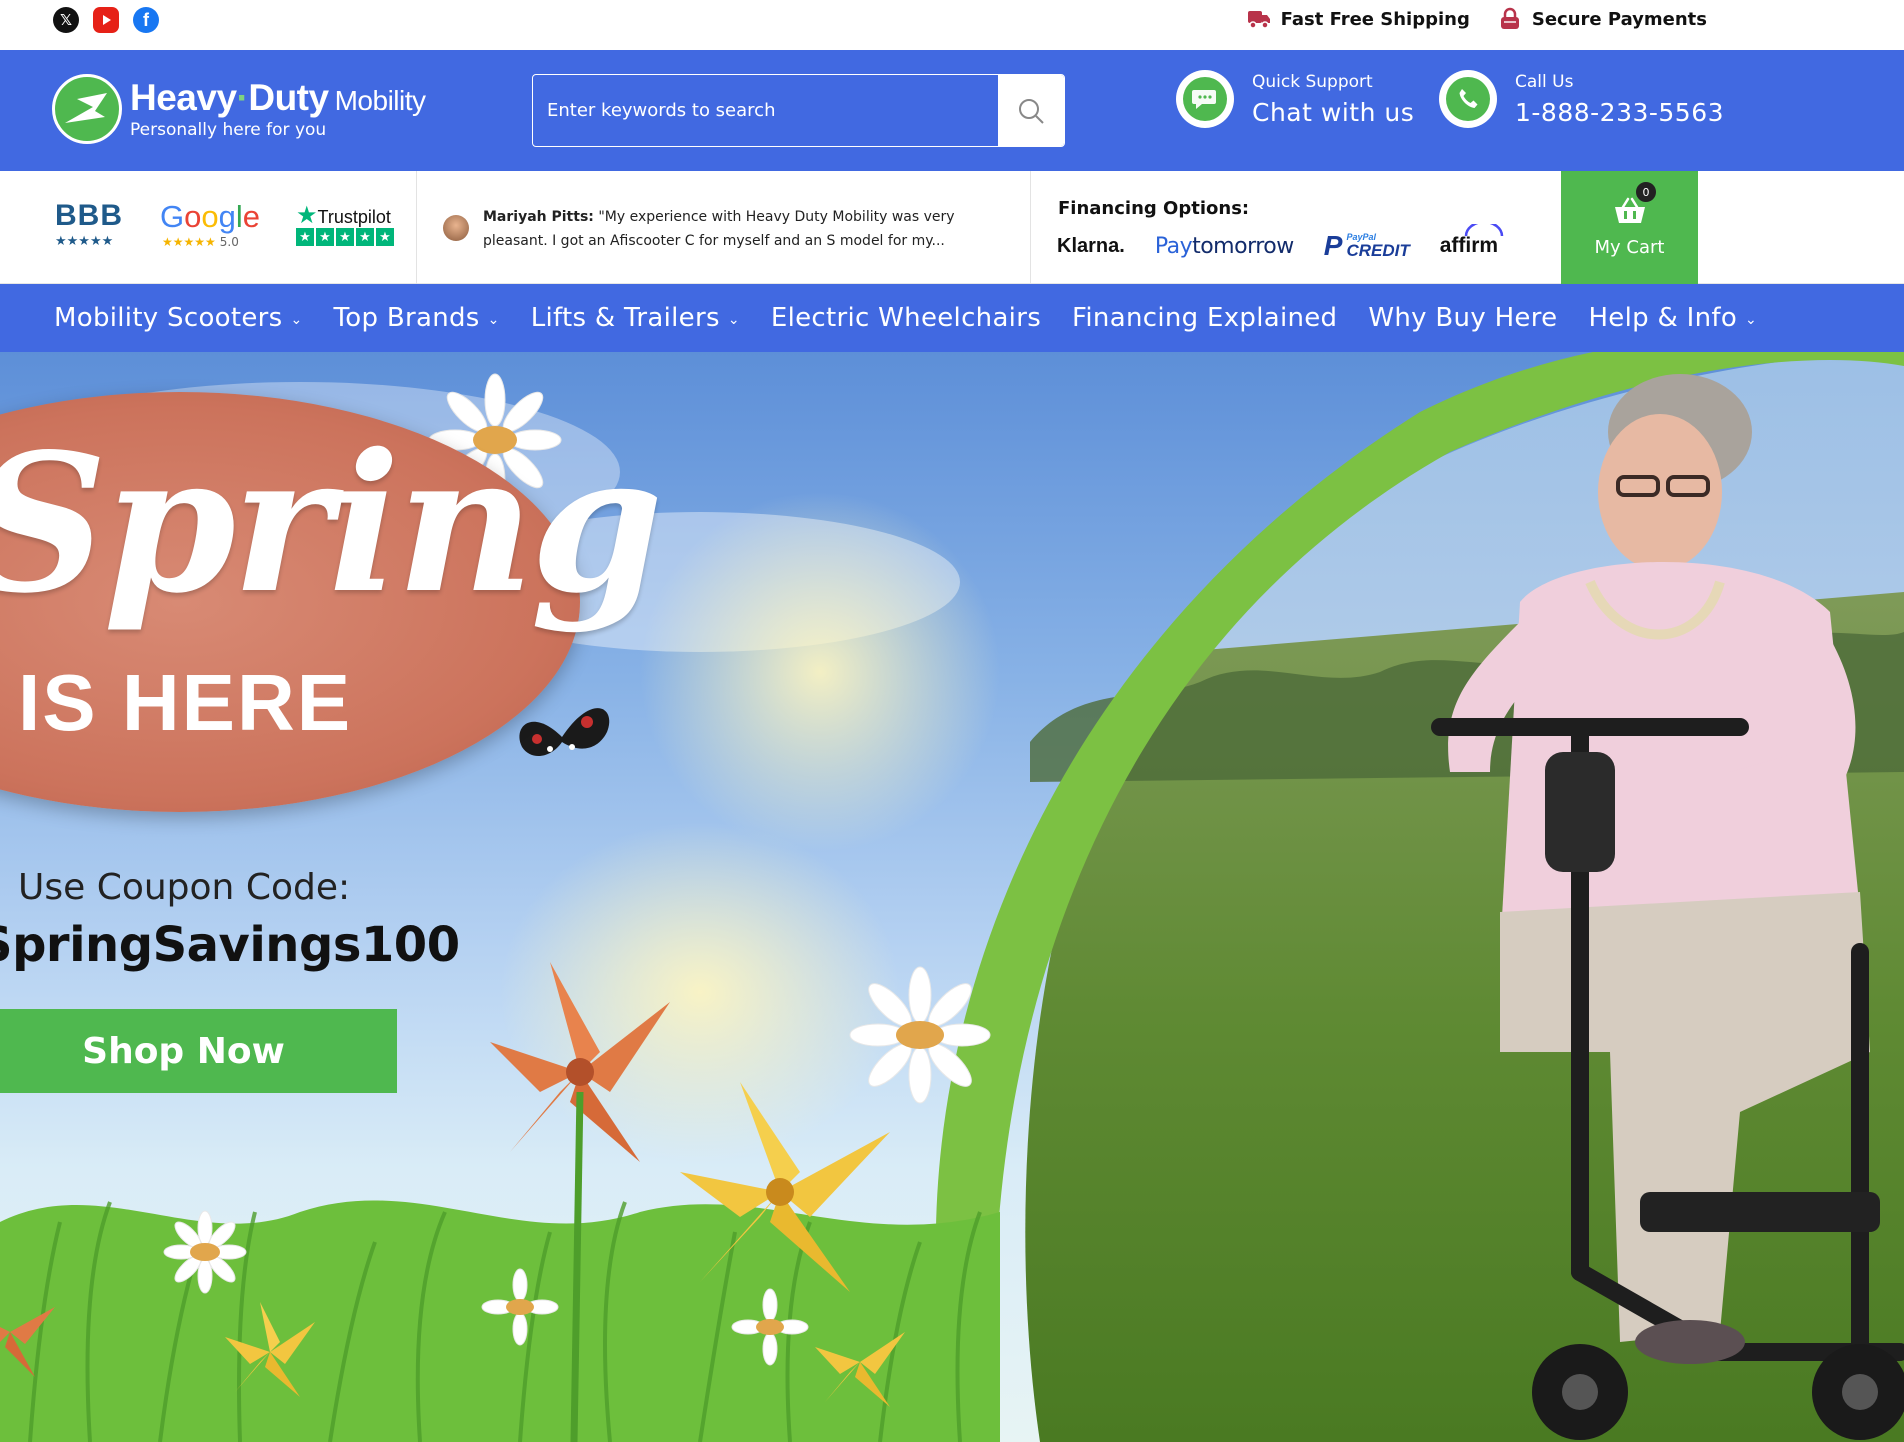 This screenshot has width=1904, height=1442. What do you see at coordinates (1205, 99) in the screenshot?
I see `chat-icon` at bounding box center [1205, 99].